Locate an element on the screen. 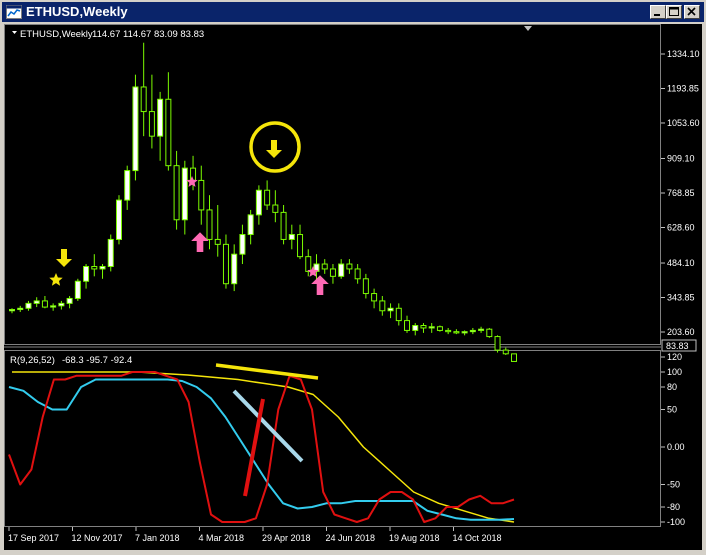  trendline-light-blue is located at coordinates (268, 426).